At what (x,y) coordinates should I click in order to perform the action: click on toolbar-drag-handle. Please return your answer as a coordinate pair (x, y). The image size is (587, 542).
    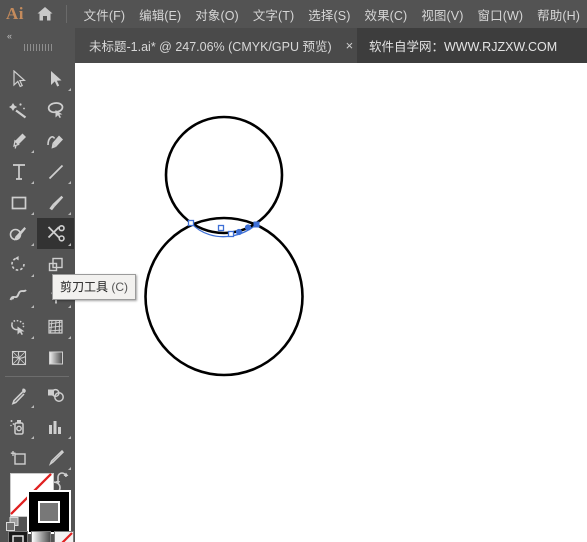
    Looking at the image, I should click on (39, 47).